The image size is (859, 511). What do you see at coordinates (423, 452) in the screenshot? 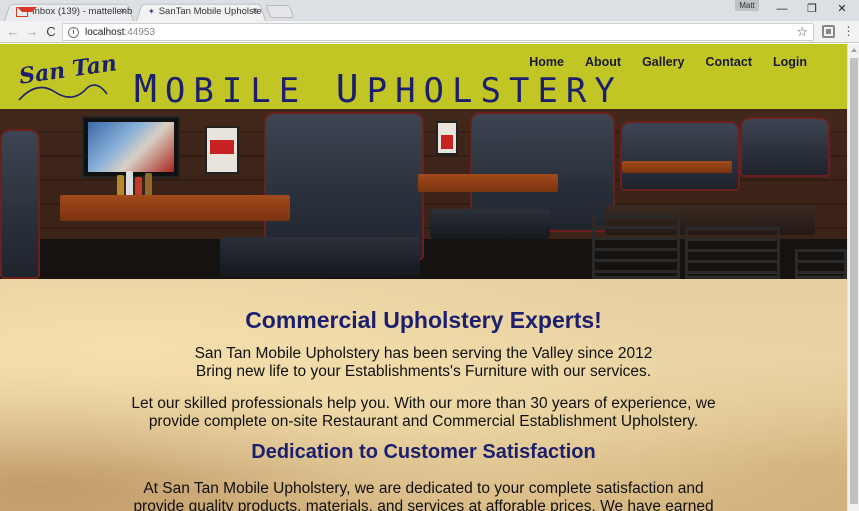
I see `section-heading: Dedication to Customer Satisfaction` at bounding box center [423, 452].